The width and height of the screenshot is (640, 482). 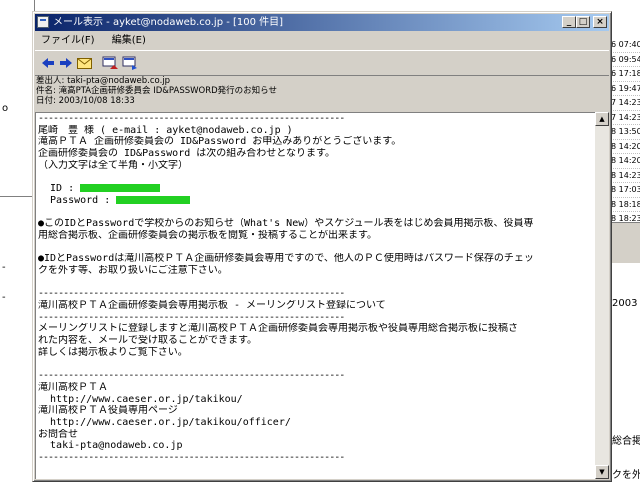 What do you see at coordinates (322, 40) in the screenshot?
I see `menu-bar: ファイル(F) 編集(E)` at bounding box center [322, 40].